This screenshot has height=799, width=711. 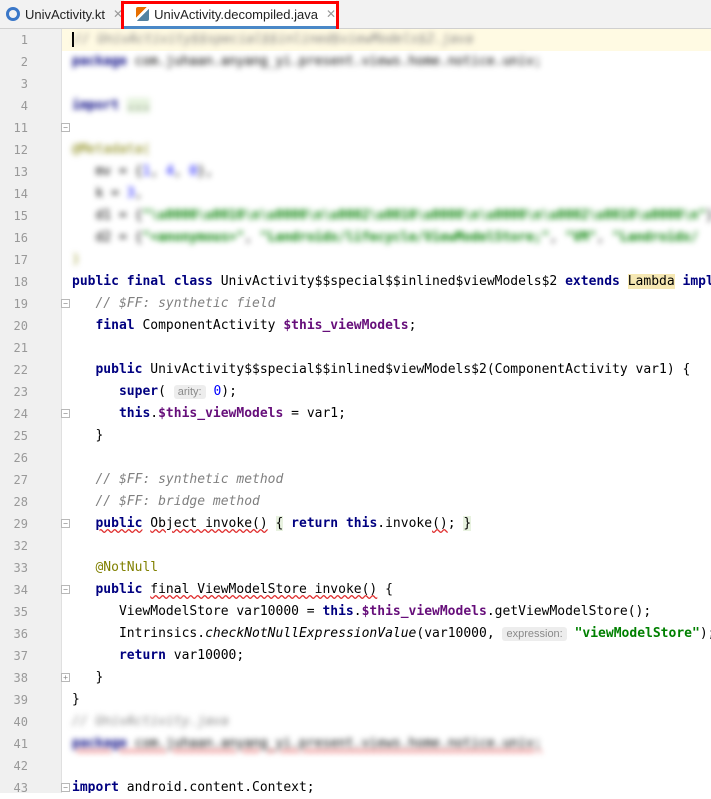 I want to click on line-number: 13, so click(x=20, y=172).